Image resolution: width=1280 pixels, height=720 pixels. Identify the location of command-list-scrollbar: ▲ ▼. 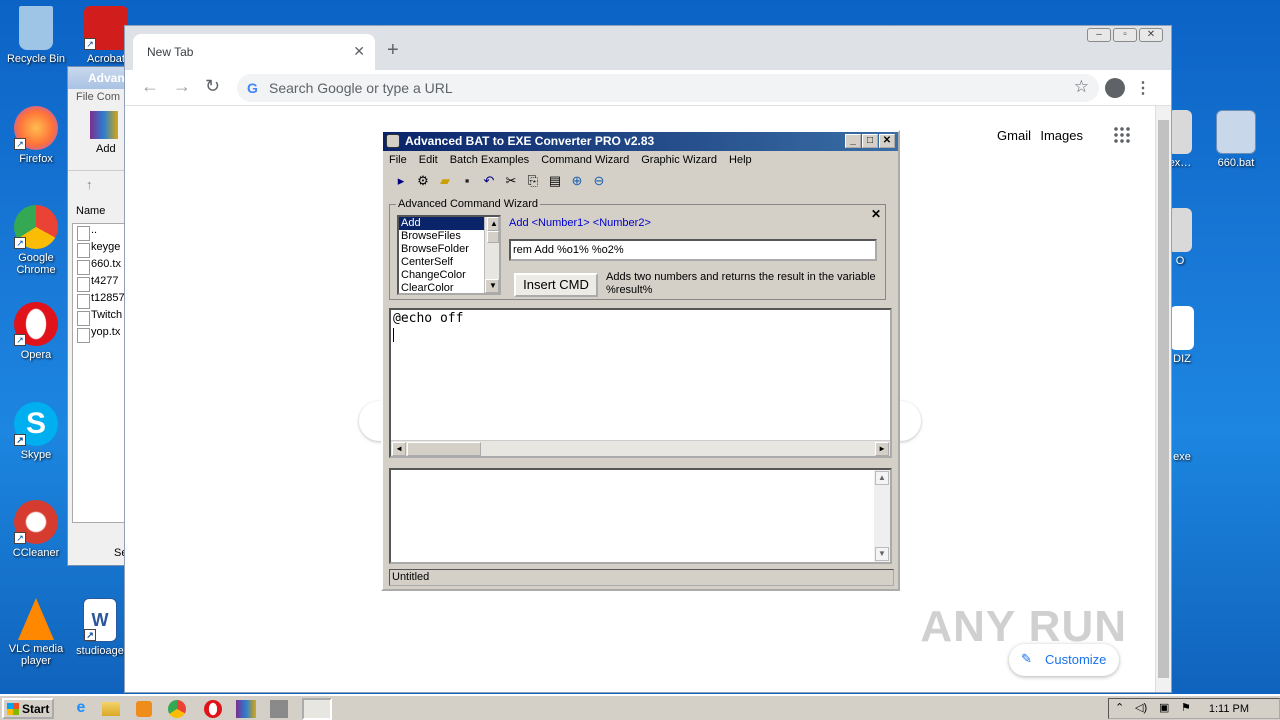
(491, 255).